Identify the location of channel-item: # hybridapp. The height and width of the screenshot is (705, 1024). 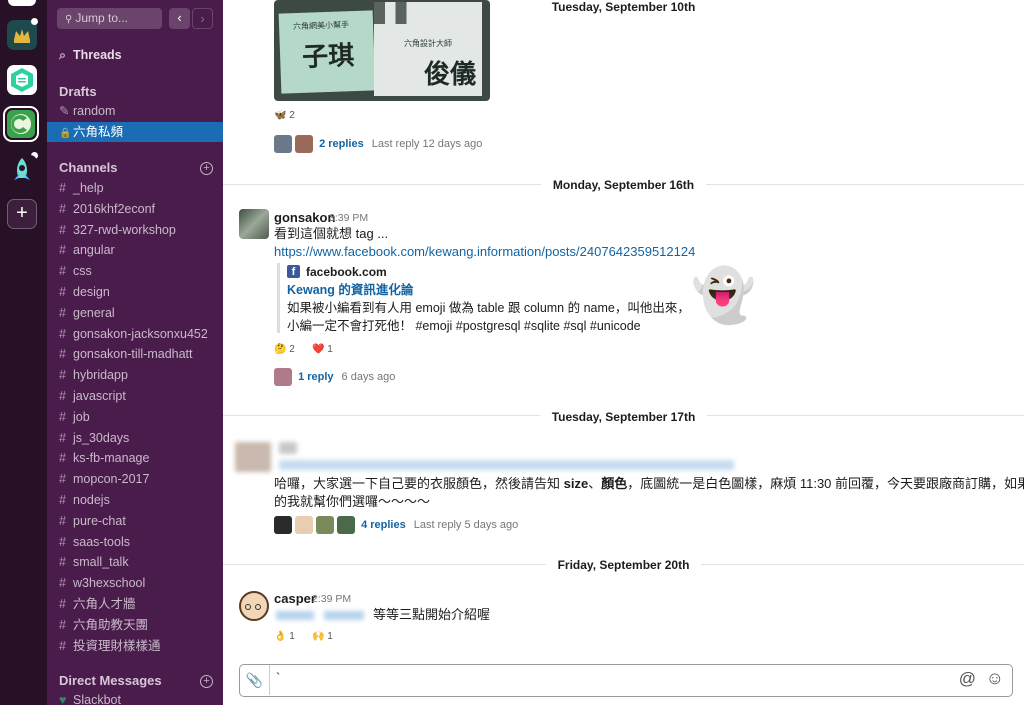
(135, 375).